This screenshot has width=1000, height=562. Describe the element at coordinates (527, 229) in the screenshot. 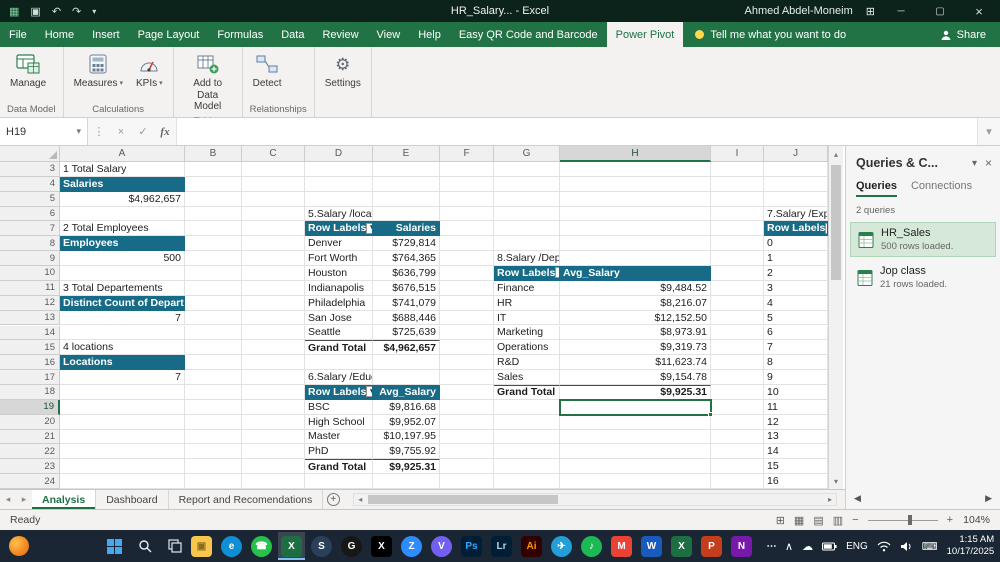

I see `cell-G7` at that location.